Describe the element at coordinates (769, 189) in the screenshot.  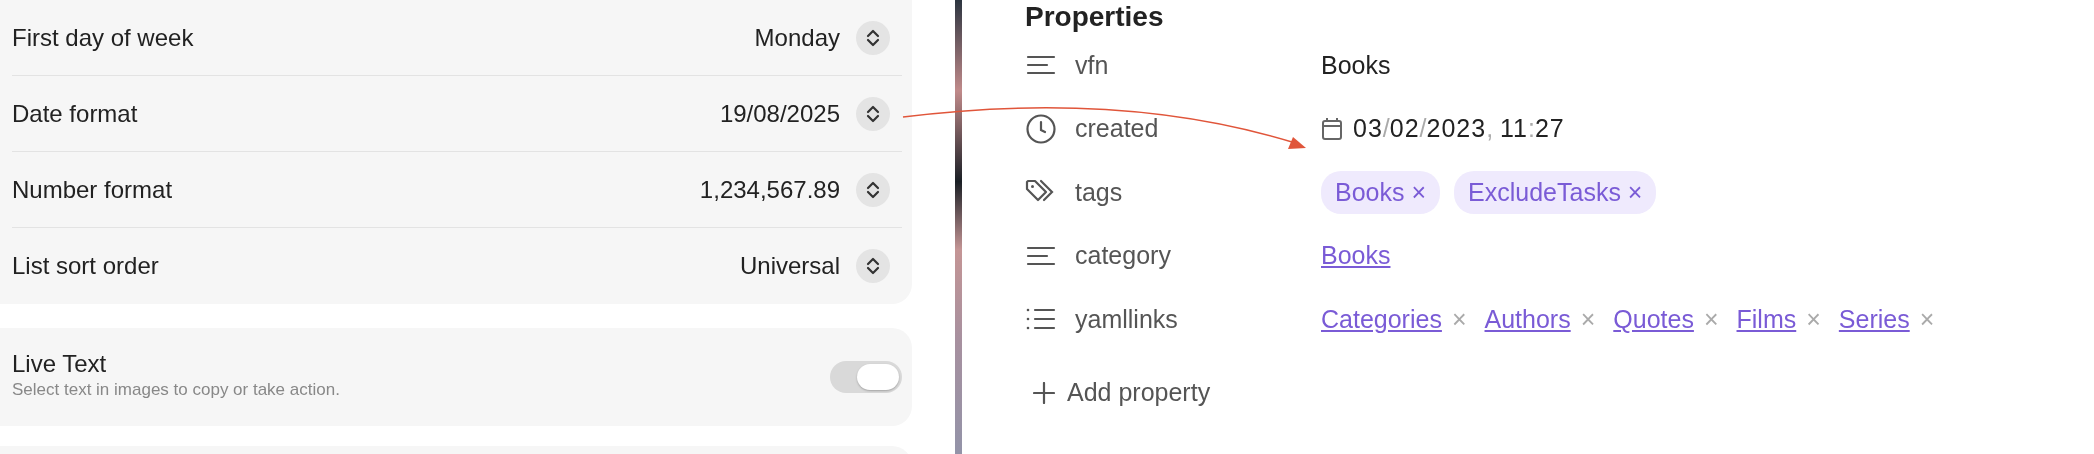
I see `setting-value: 1,234,567.89` at that location.